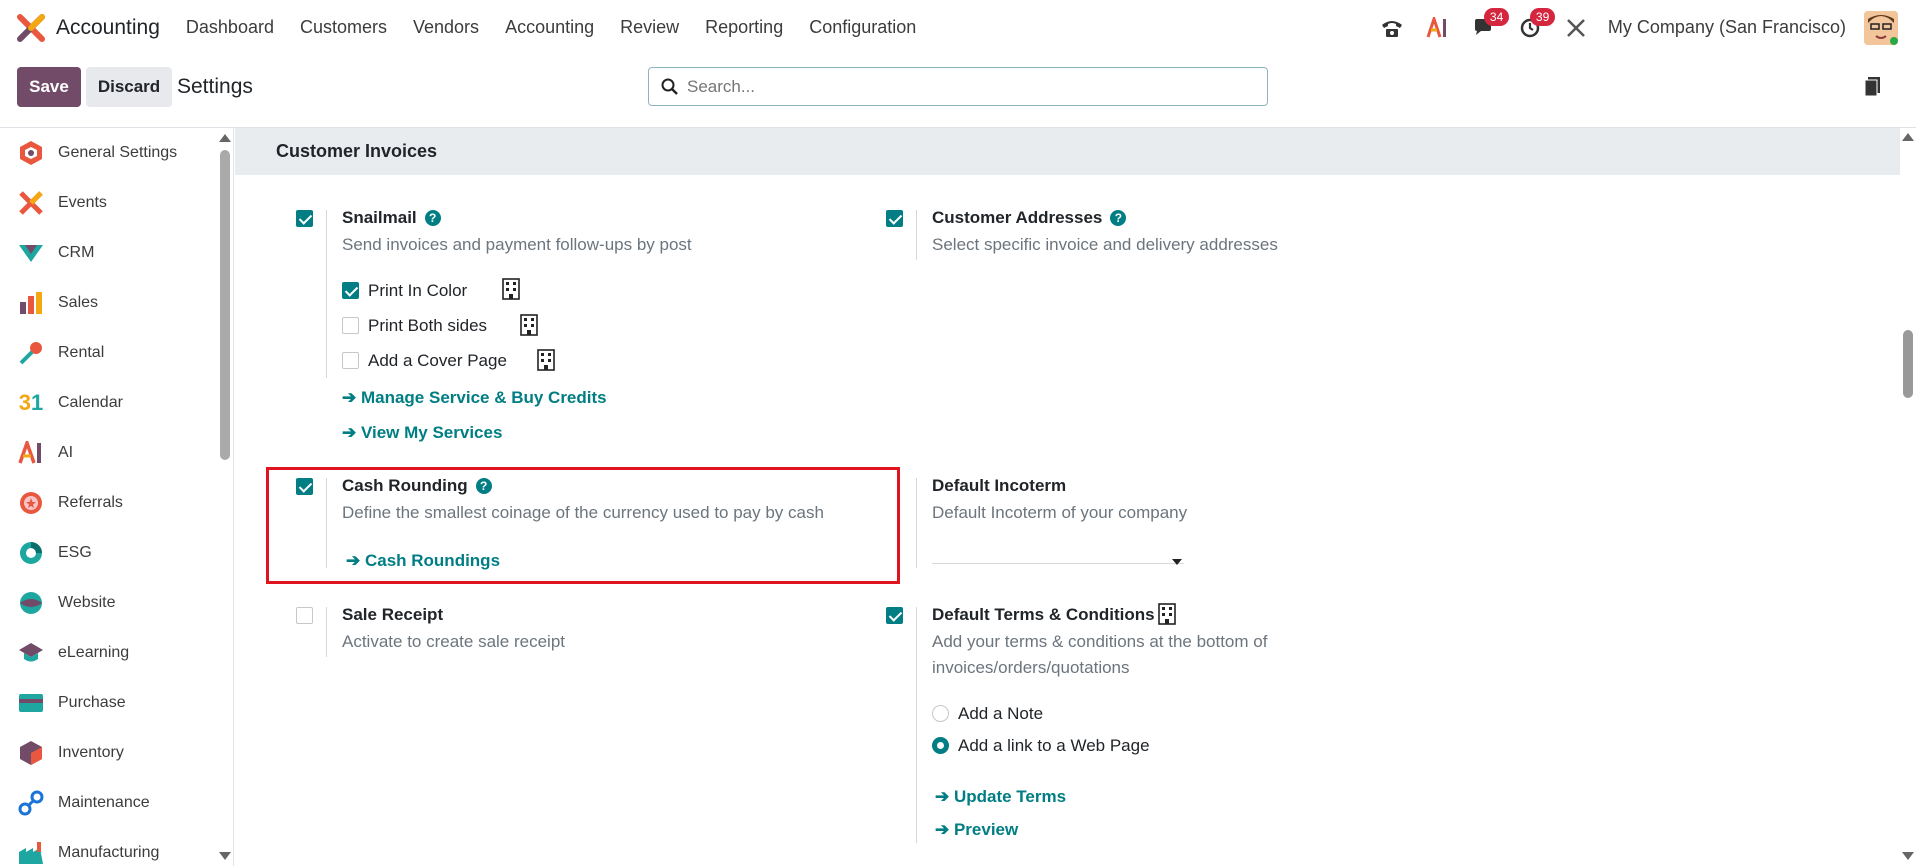 Image resolution: width=1916 pixels, height=866 pixels. Describe the element at coordinates (215, 86) in the screenshot. I see `page-title: Settings` at that location.